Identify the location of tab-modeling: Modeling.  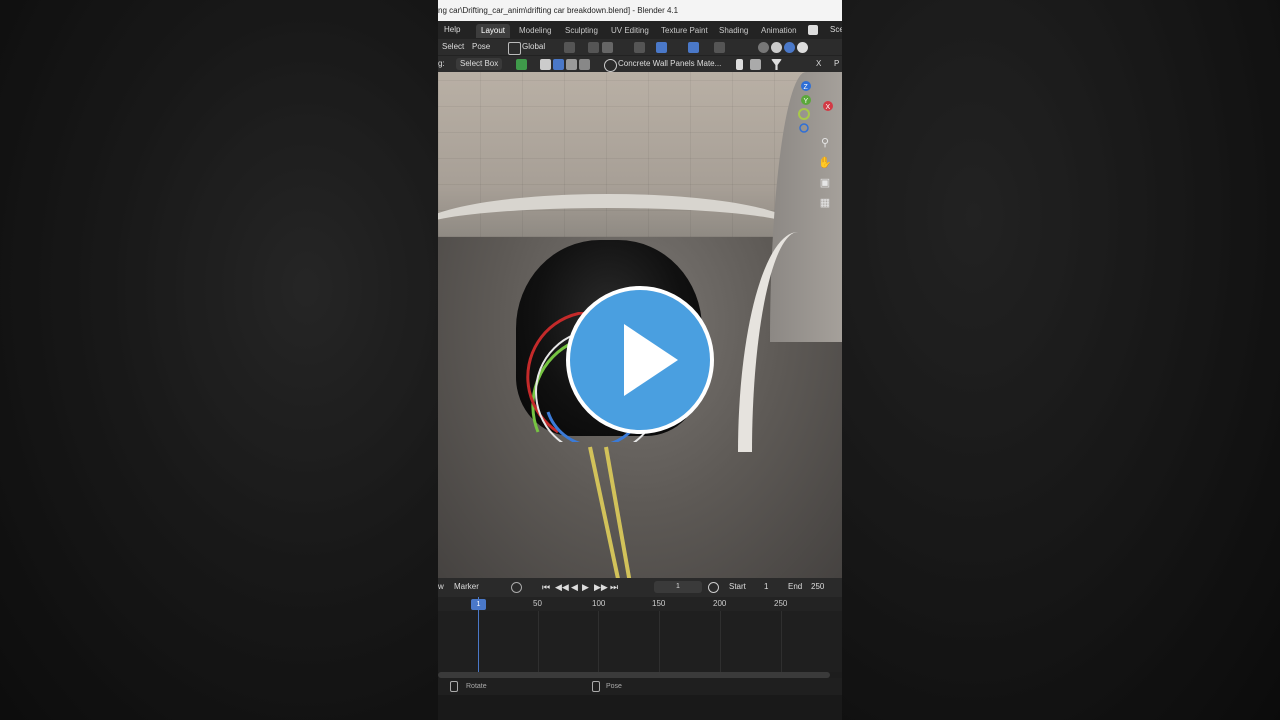
(535, 31).